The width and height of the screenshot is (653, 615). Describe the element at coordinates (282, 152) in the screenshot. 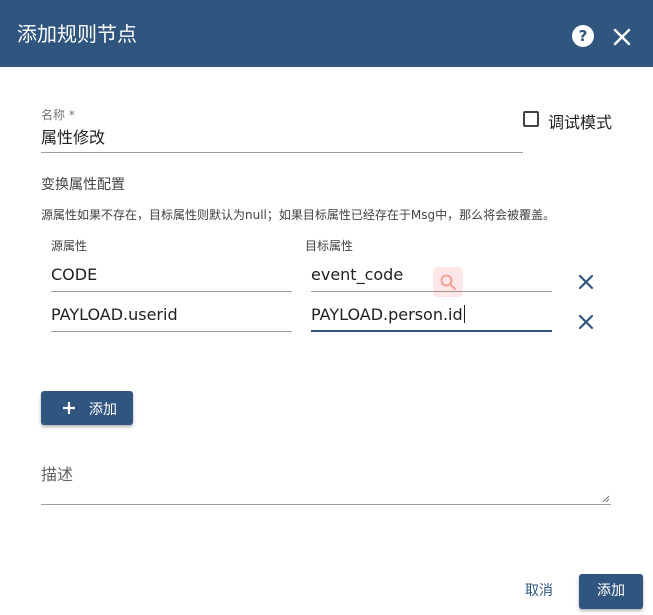

I see `name-input-underline` at that location.